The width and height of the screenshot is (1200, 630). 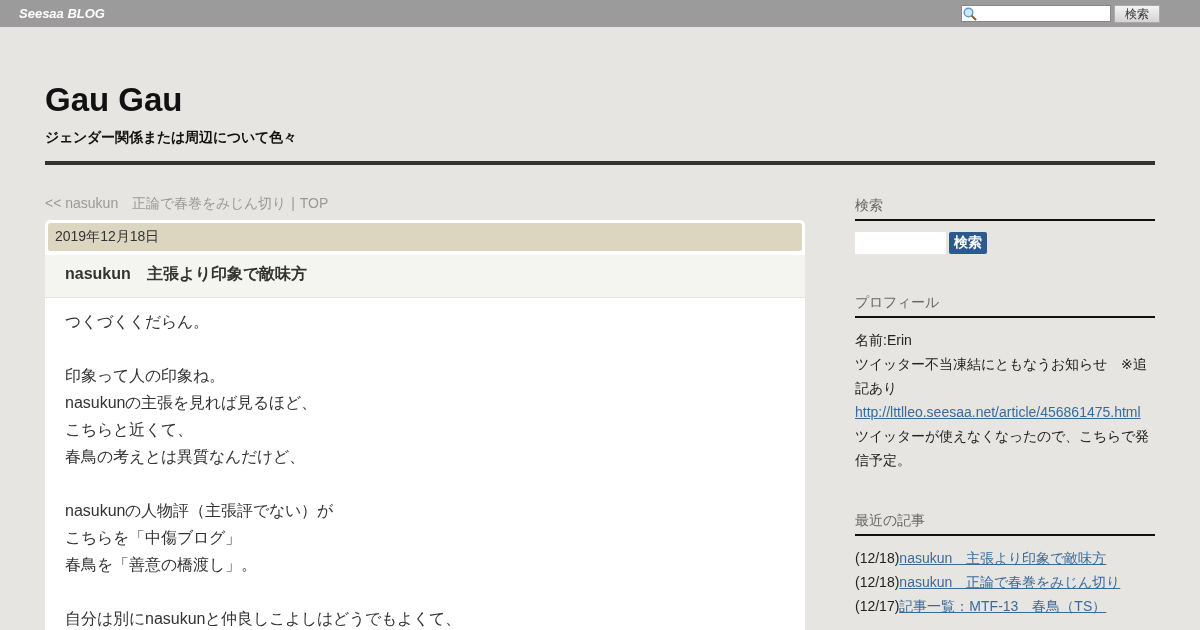 What do you see at coordinates (1003, 606) in the screenshot?
I see `recent-post-link: 記事一覧：MTF-13 春鳥（TS）` at bounding box center [1003, 606].